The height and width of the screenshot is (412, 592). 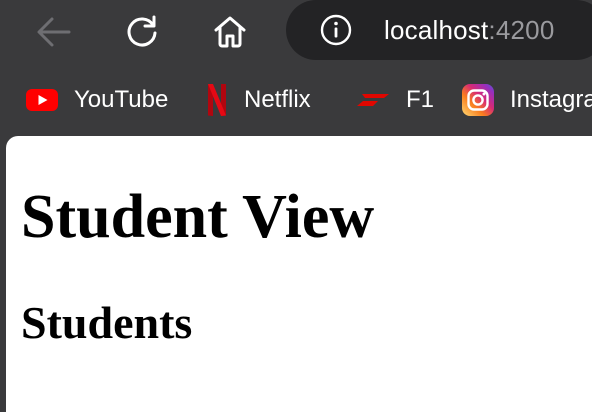 What do you see at coordinates (373, 100) in the screenshot?
I see `f1-icon` at bounding box center [373, 100].